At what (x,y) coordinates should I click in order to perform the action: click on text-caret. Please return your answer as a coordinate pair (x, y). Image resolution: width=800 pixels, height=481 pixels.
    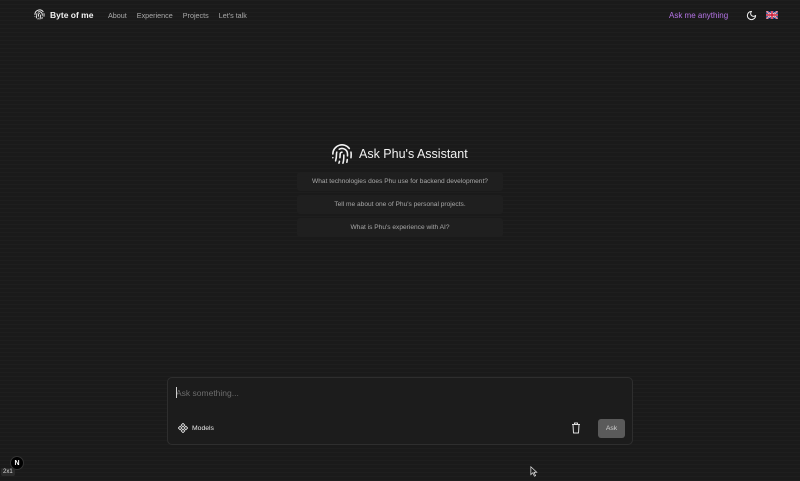
    Looking at the image, I should click on (176, 392).